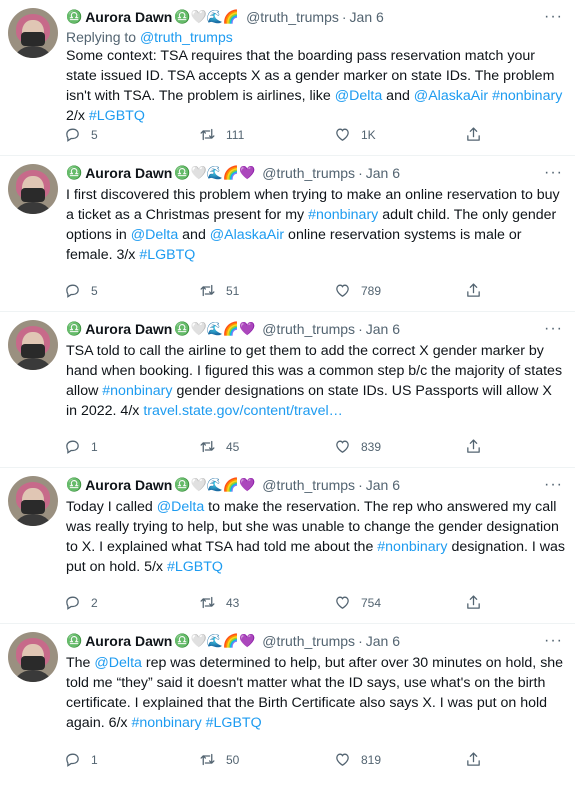 Image resolution: width=575 pixels, height=803 pixels. Describe the element at coordinates (94, 759) in the screenshot. I see `reply-count: 1` at that location.